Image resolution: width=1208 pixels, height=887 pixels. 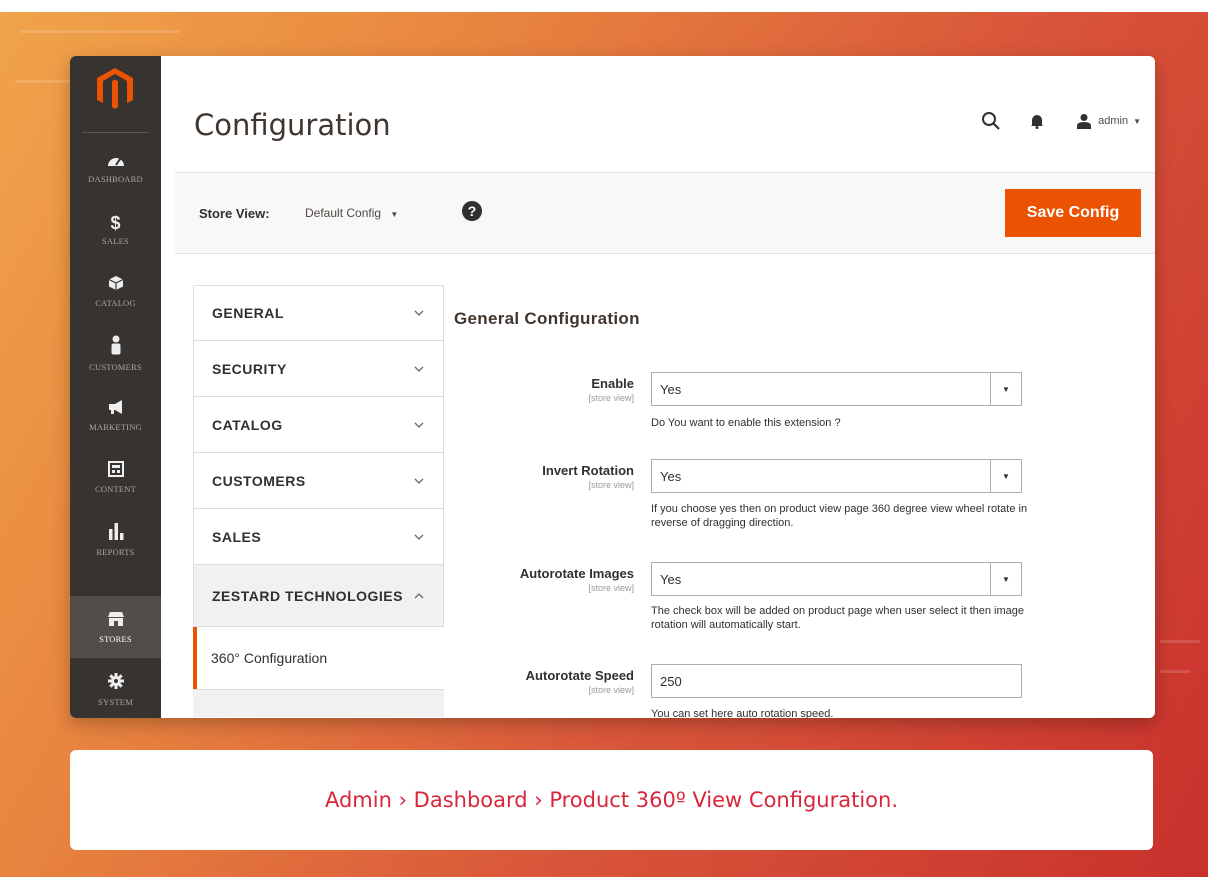 I want to click on user-name: admin, so click(x=1113, y=121).